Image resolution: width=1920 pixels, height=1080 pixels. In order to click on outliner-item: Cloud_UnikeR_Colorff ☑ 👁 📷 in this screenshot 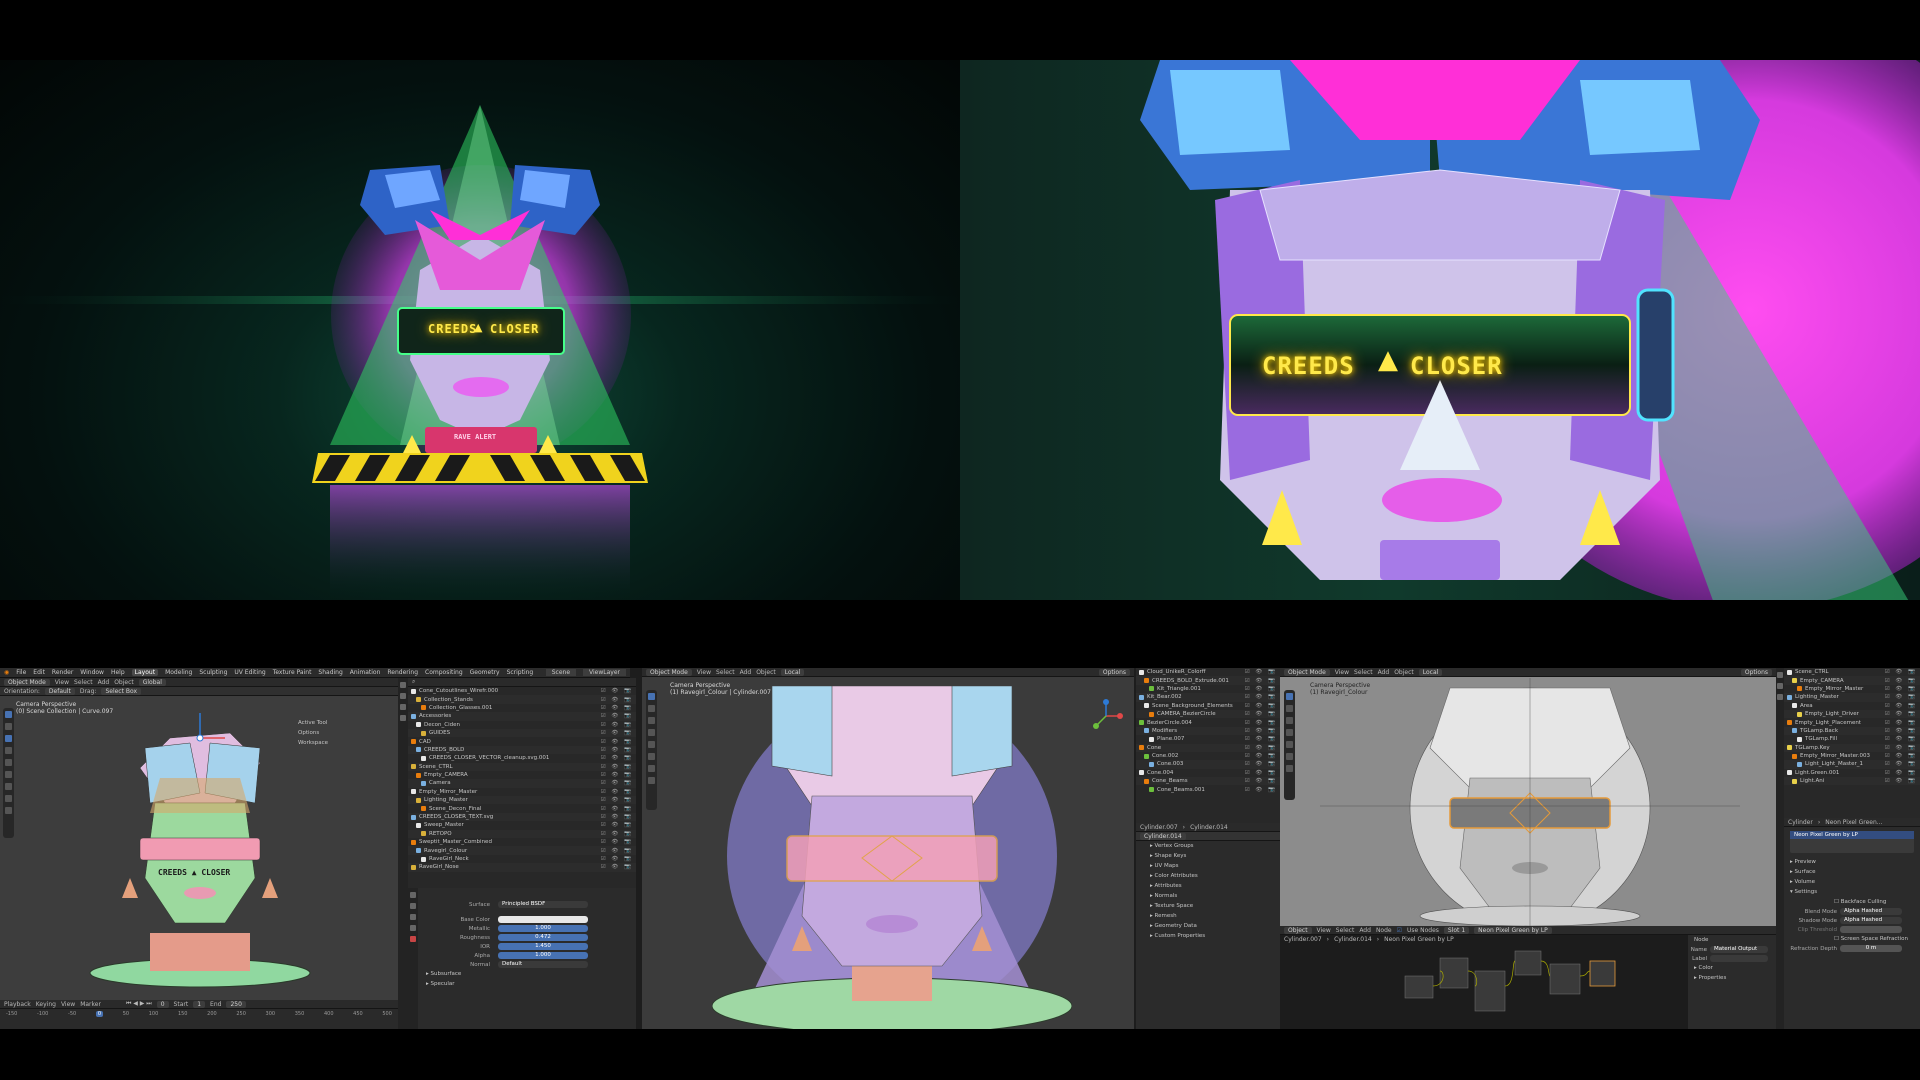, I will do `click(1208, 672)`.